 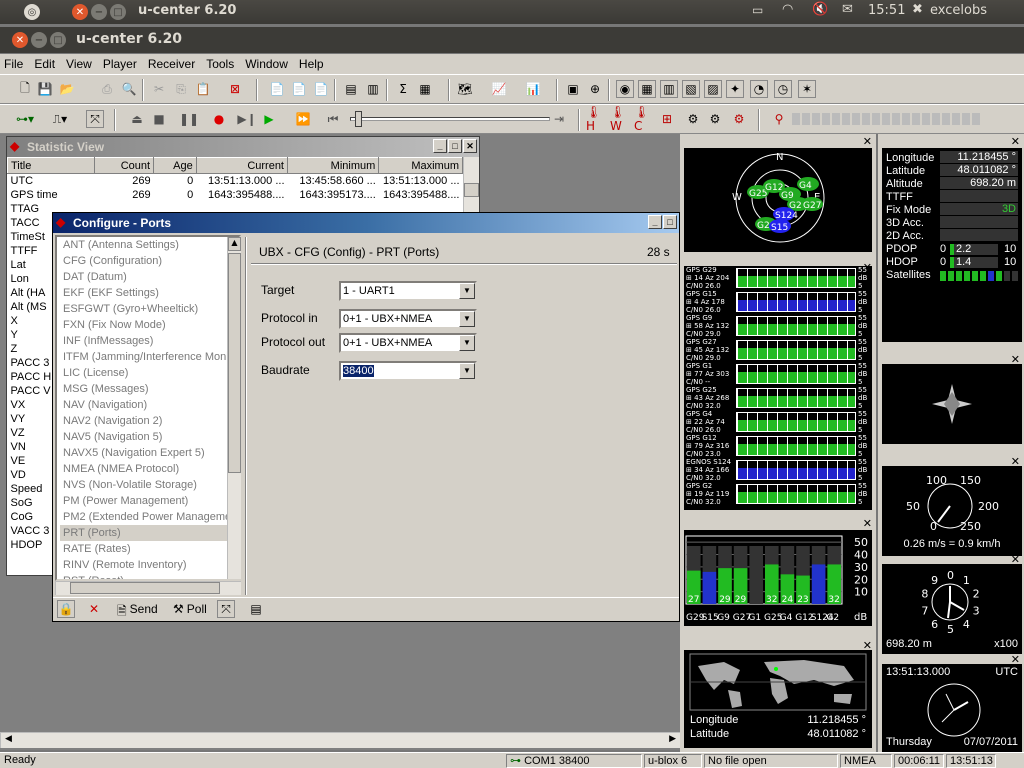 What do you see at coordinates (340, 740) in the screenshot?
I see `mdi-hscroll: ◀ ▶` at bounding box center [340, 740].